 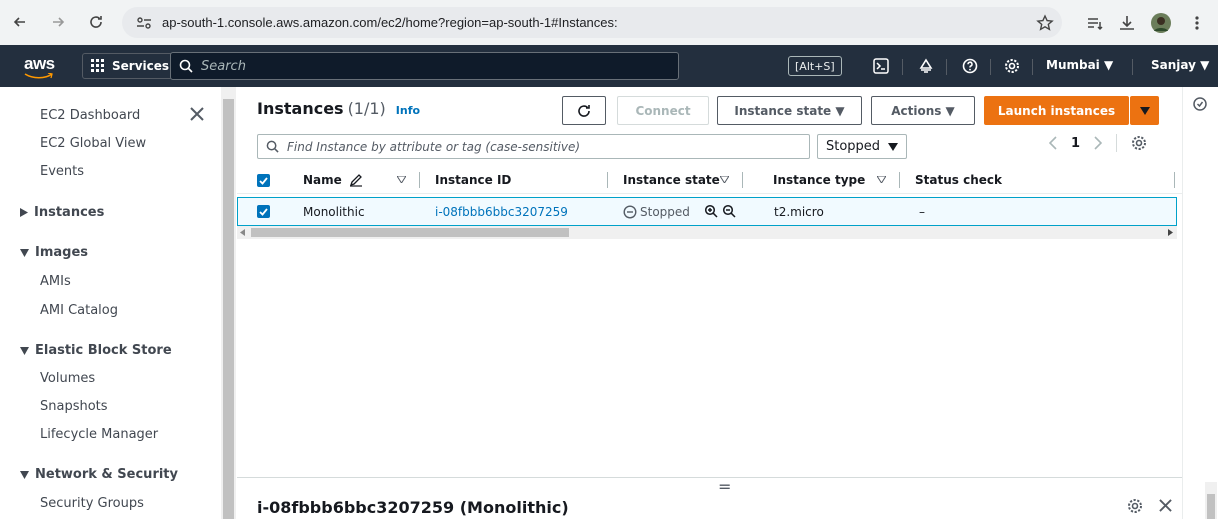 What do you see at coordinates (79, 310) in the screenshot?
I see `sidebar-item-ami-catalog: AMI Catalog` at bounding box center [79, 310].